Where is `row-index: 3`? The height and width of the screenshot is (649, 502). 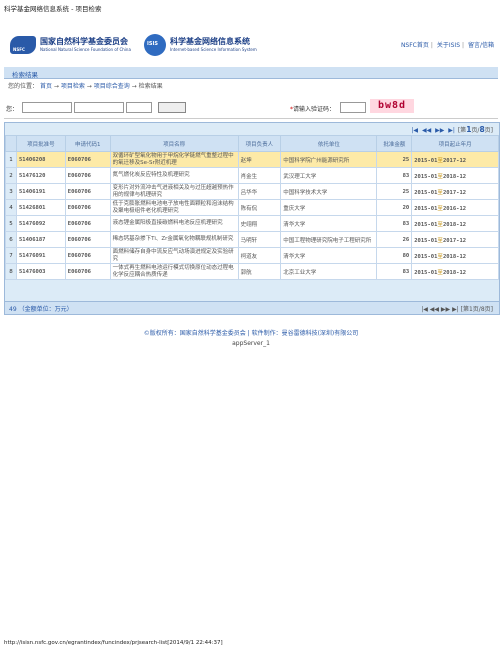 row-index: 3 is located at coordinates (11, 191).